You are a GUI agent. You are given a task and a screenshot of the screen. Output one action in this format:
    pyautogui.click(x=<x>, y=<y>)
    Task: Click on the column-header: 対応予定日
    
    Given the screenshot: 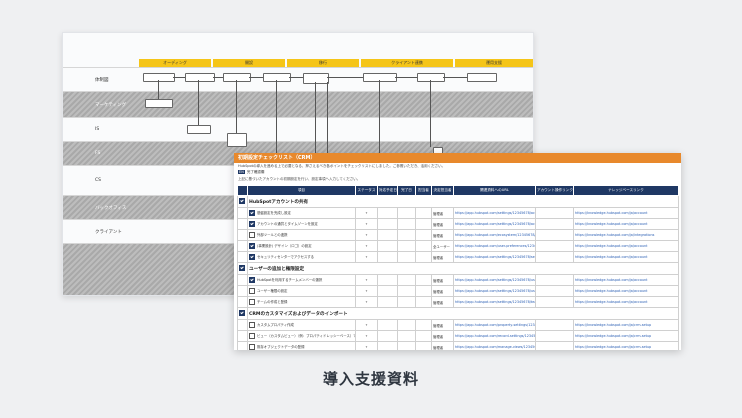 What is the action you would take?
    pyautogui.click(x=387, y=190)
    